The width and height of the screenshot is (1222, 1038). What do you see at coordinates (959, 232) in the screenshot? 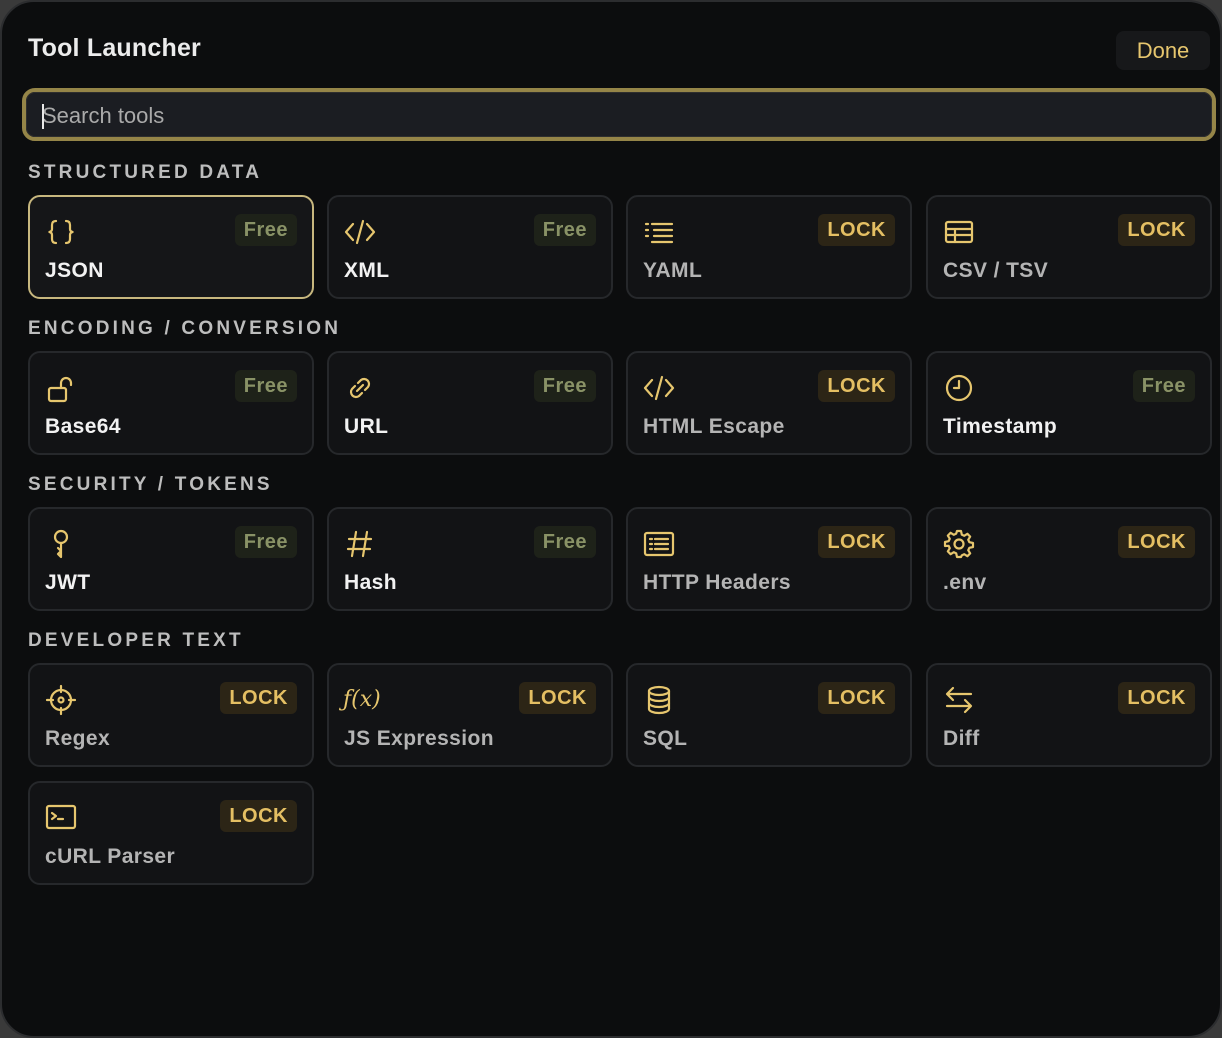
I see `table-icon` at bounding box center [959, 232].